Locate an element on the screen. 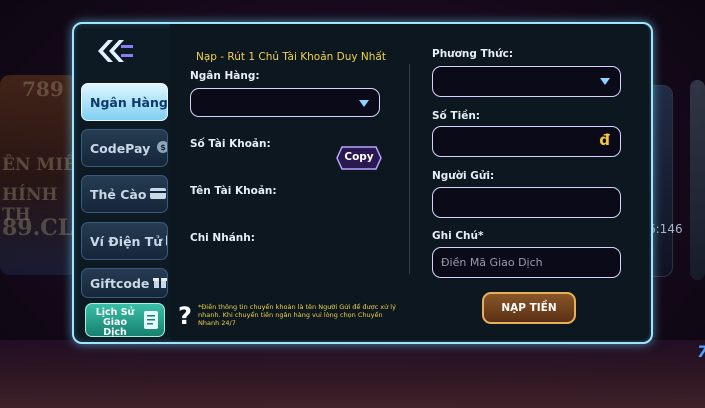 This screenshot has height=408, width=705. amount-label: Số Tiền: is located at coordinates (456, 116).